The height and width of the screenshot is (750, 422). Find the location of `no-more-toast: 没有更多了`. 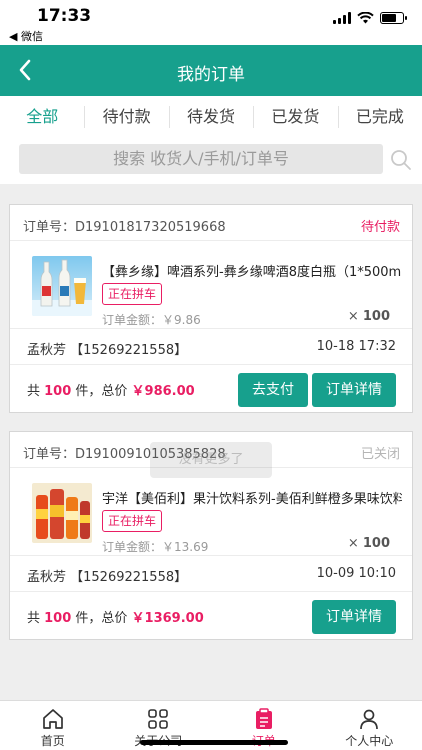

no-more-toast: 没有更多了 is located at coordinates (211, 460).